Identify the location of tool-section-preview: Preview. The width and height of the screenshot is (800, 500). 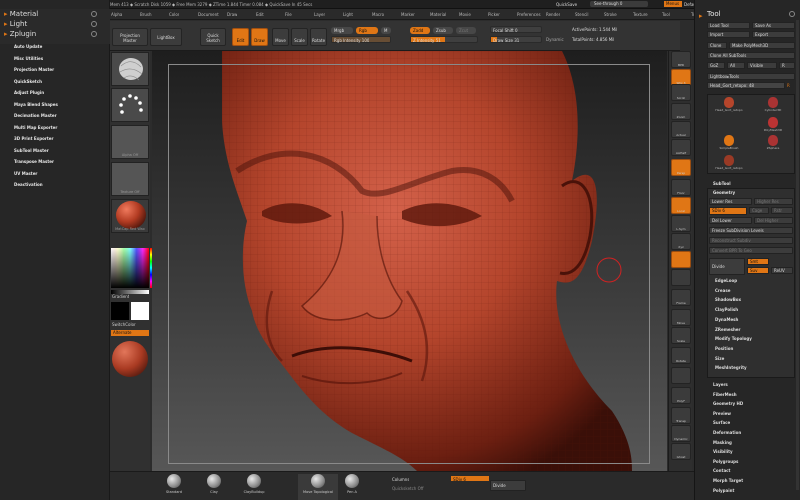
(722, 413).